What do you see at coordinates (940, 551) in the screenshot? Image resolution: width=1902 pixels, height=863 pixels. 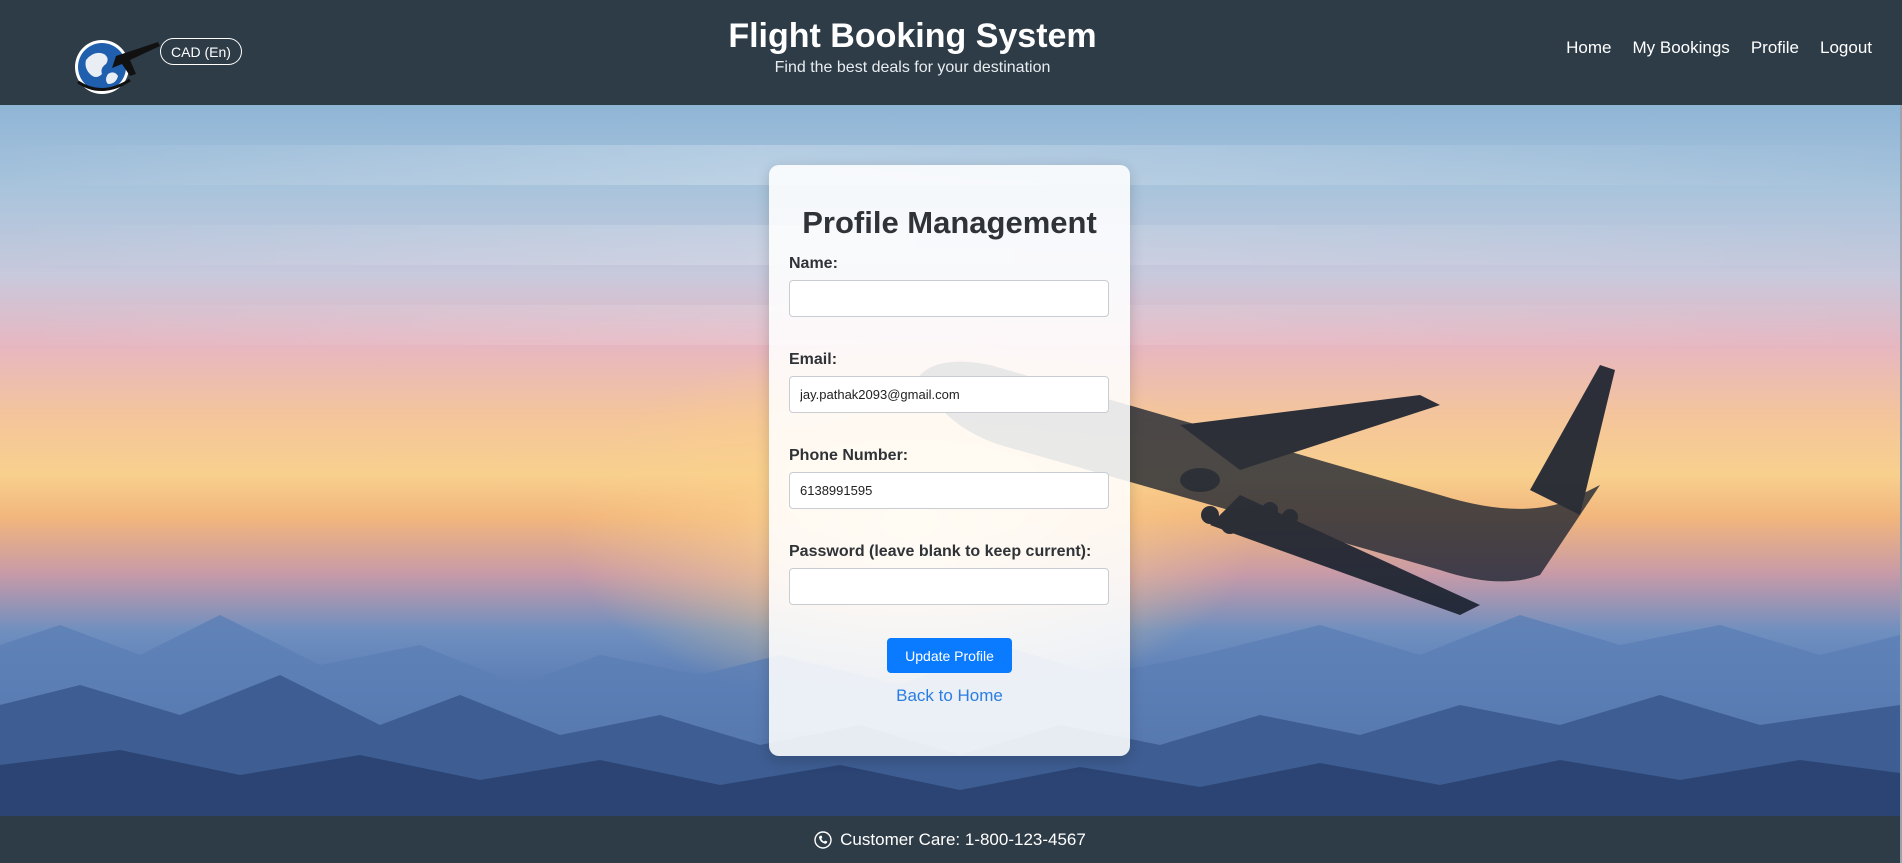 I see `password-label: Password (leave blank to keep current):` at bounding box center [940, 551].